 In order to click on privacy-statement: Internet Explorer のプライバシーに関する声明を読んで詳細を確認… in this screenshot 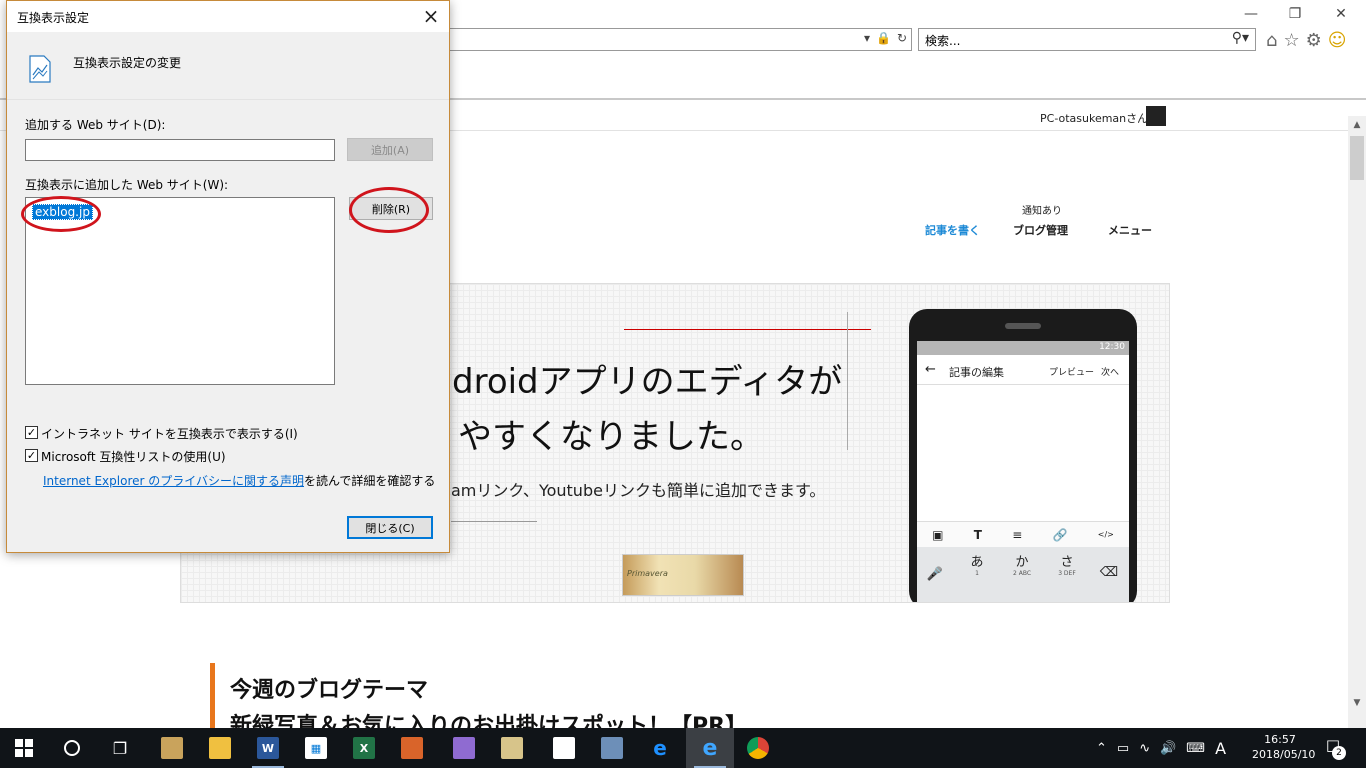, I will do `click(239, 480)`.